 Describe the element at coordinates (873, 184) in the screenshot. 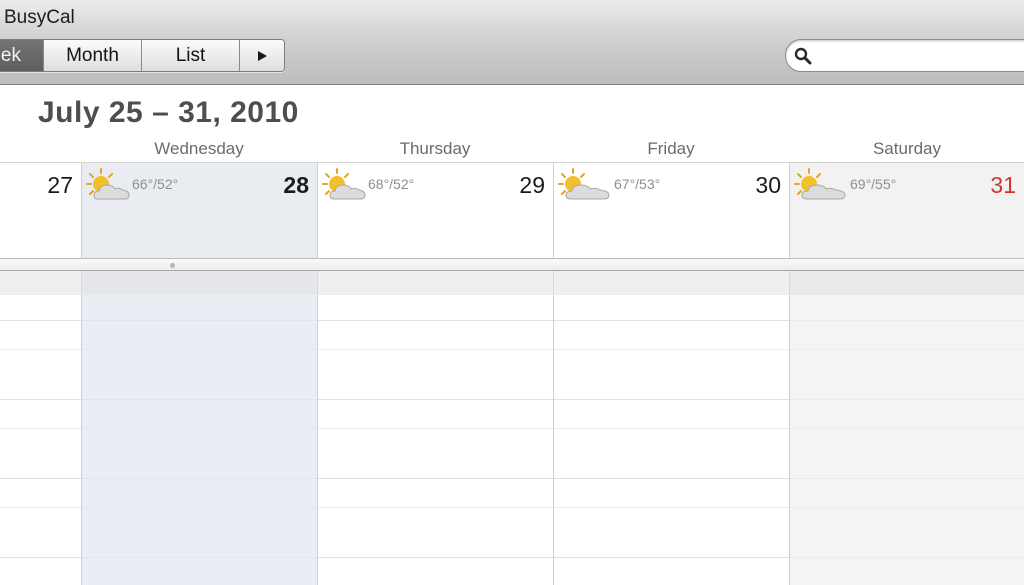

I see `temperature: 69°/55°` at that location.